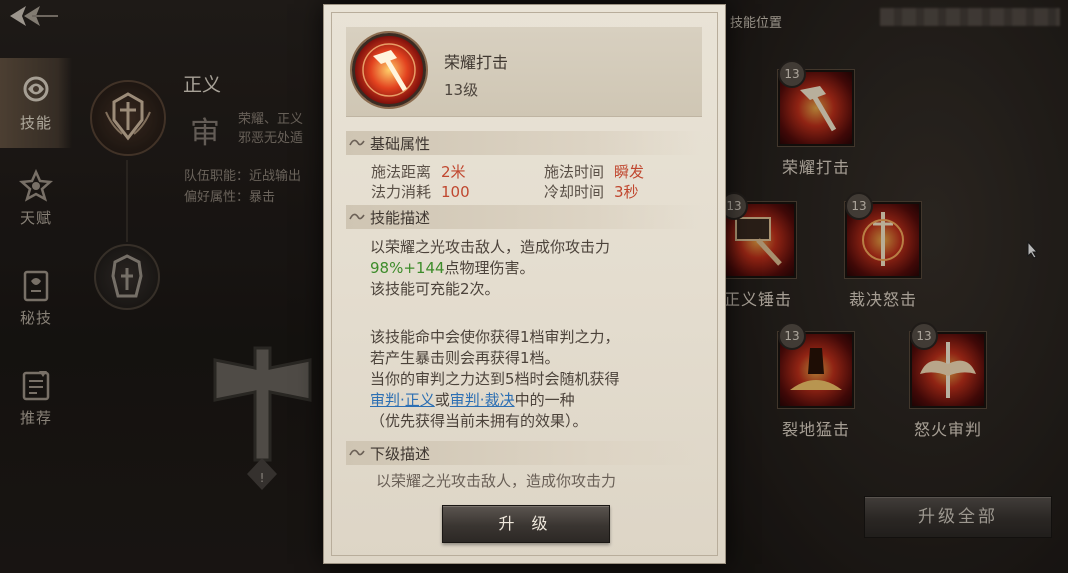 The height and width of the screenshot is (573, 1068). What do you see at coordinates (400, 218) in the screenshot?
I see `section-label: 技能描述` at bounding box center [400, 218].